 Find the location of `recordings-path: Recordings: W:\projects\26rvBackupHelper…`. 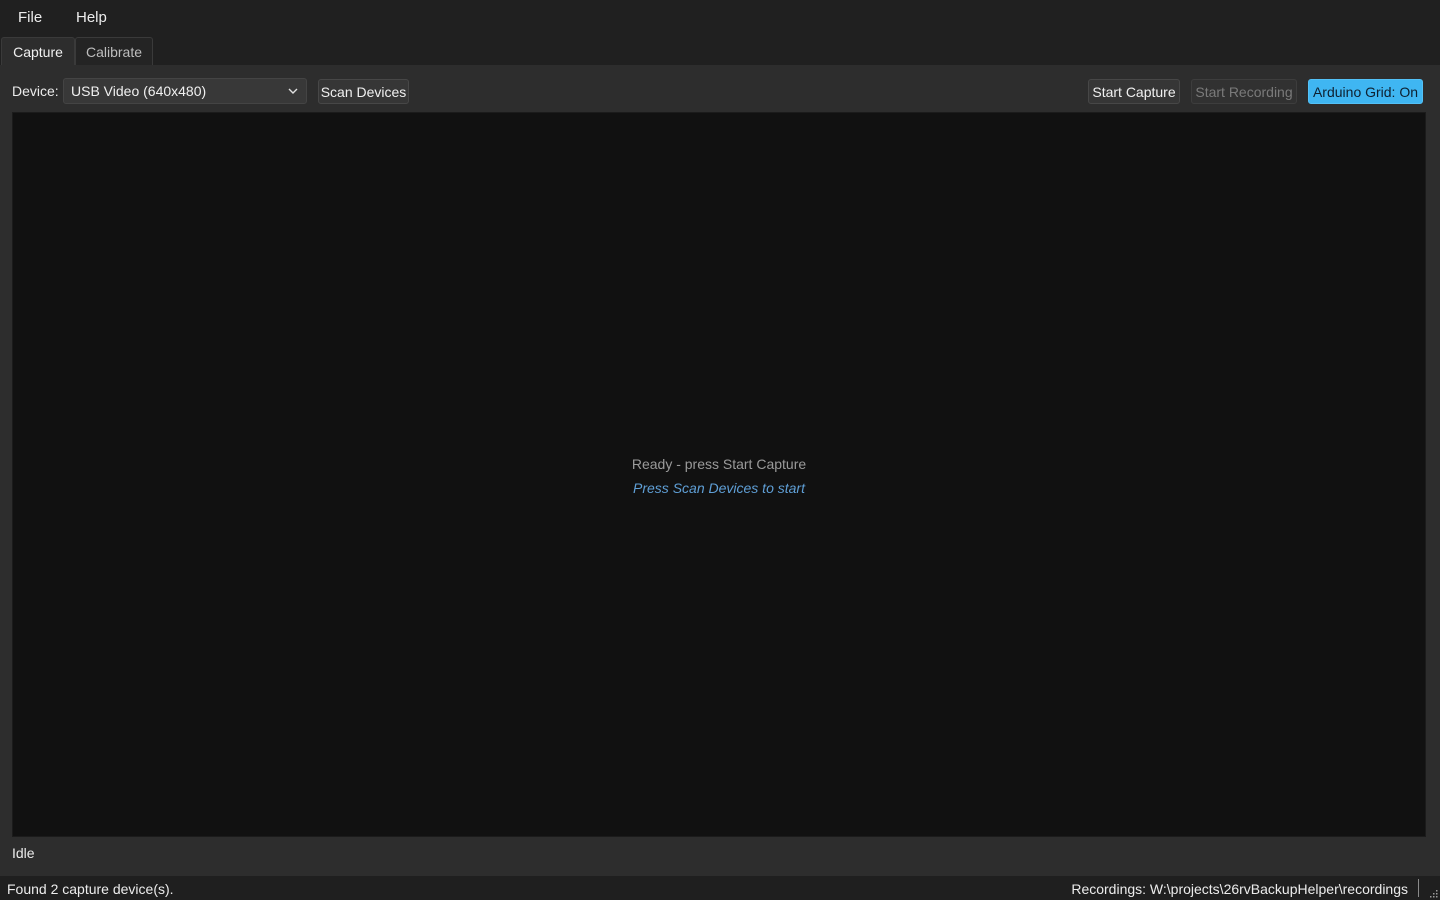

recordings-path: Recordings: W:\projects\26rvBackupHelper… is located at coordinates (1239, 889).